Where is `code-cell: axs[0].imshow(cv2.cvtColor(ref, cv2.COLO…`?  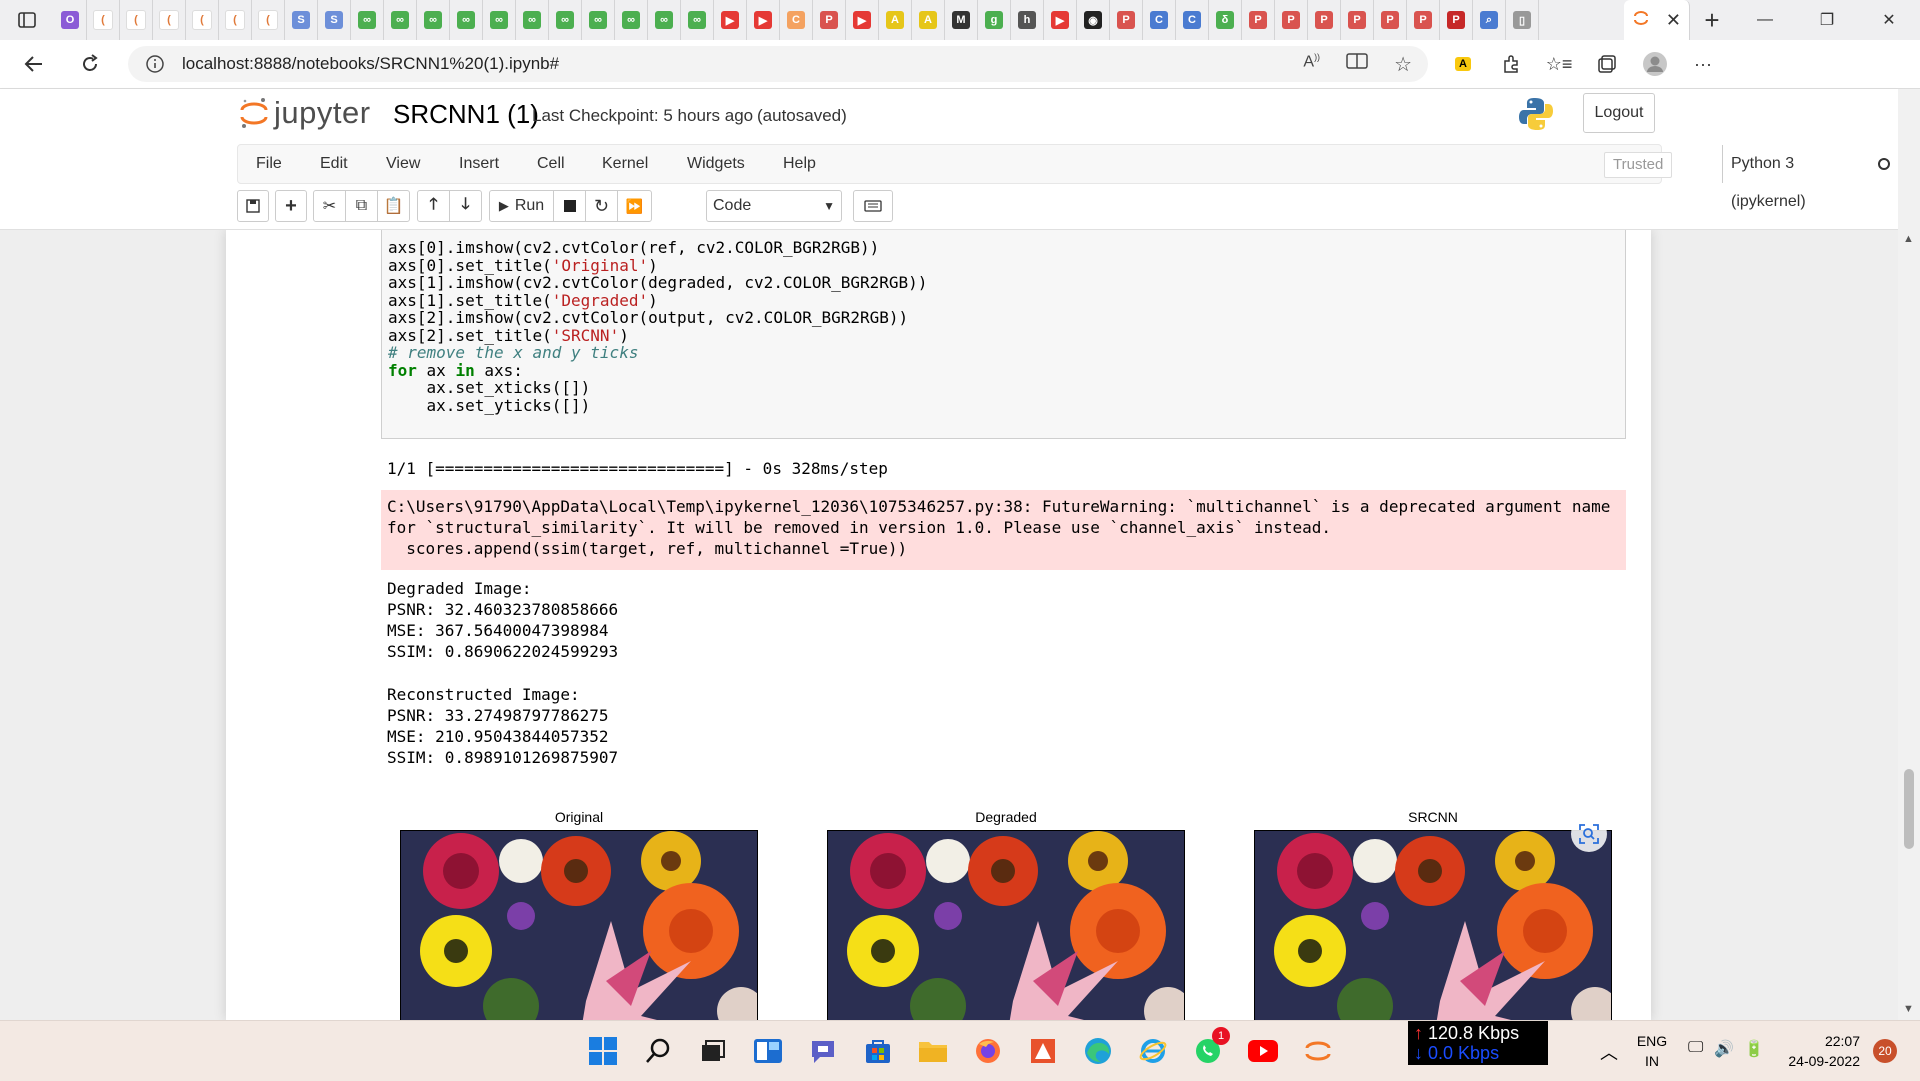 code-cell: axs[0].imshow(cv2.cvtColor(ref, cv2.COLO… is located at coordinates (1003, 334).